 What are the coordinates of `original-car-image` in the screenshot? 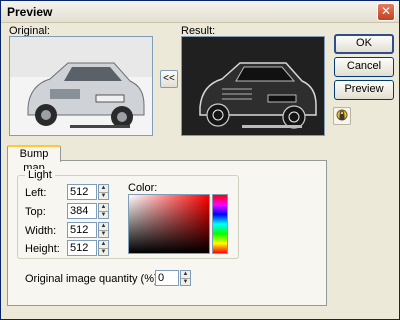 It's located at (81, 86).